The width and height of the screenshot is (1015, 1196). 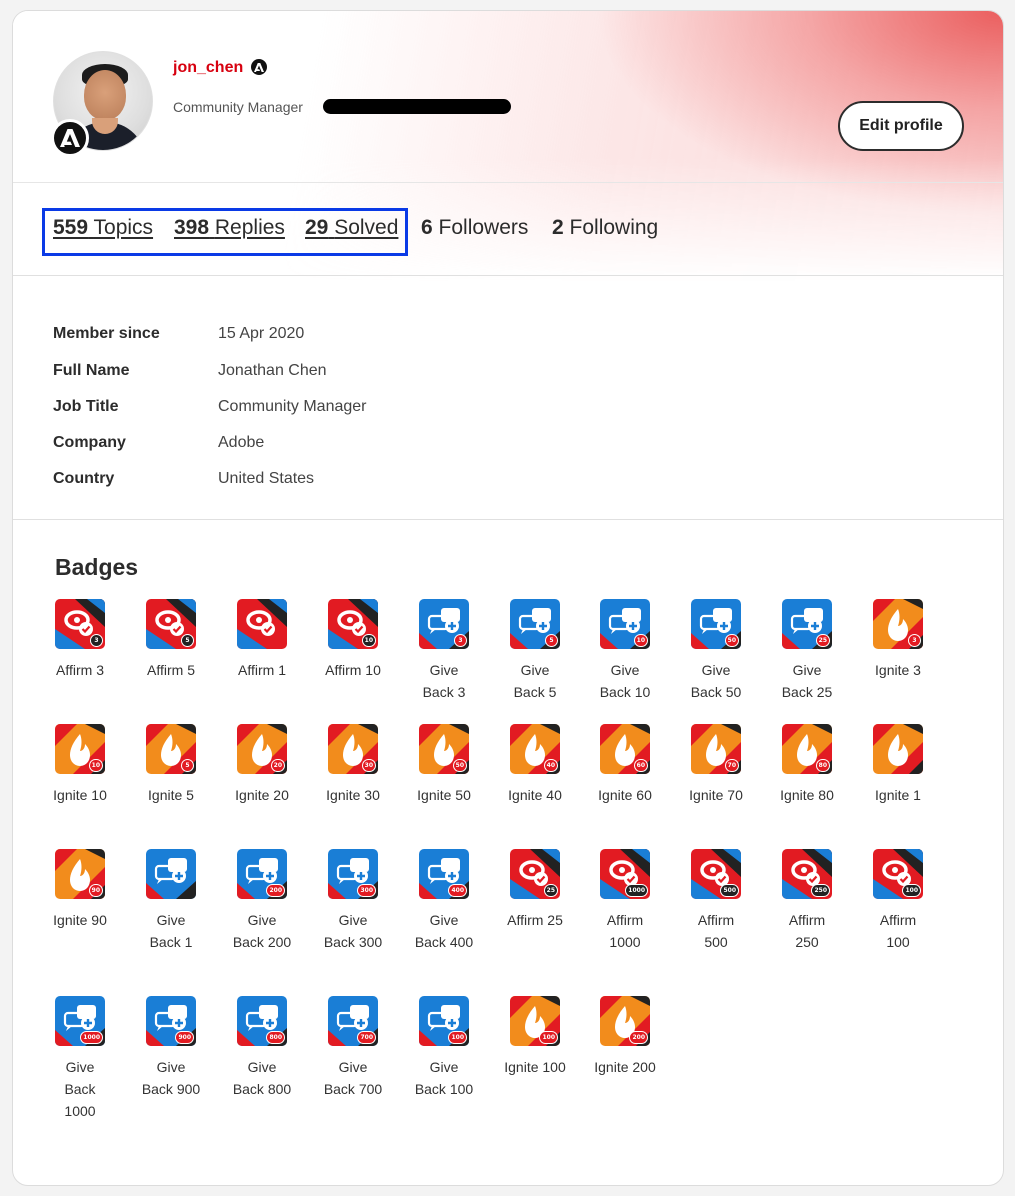 What do you see at coordinates (353, 1048) in the screenshot?
I see `badge-item: 700 Give Back 700` at bounding box center [353, 1048].